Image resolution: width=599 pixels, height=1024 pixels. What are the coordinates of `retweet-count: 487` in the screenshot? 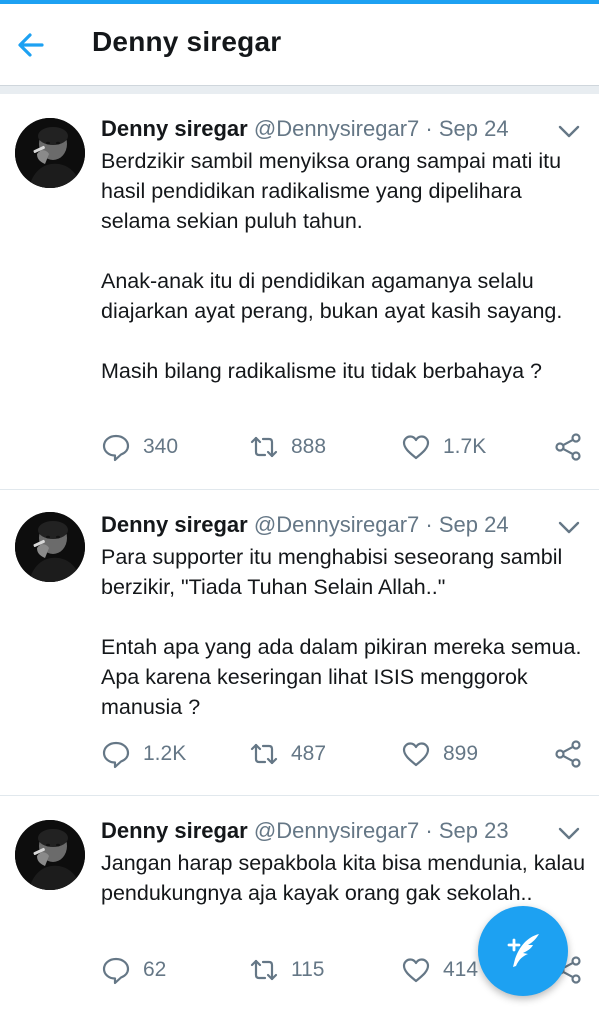 It's located at (309, 753).